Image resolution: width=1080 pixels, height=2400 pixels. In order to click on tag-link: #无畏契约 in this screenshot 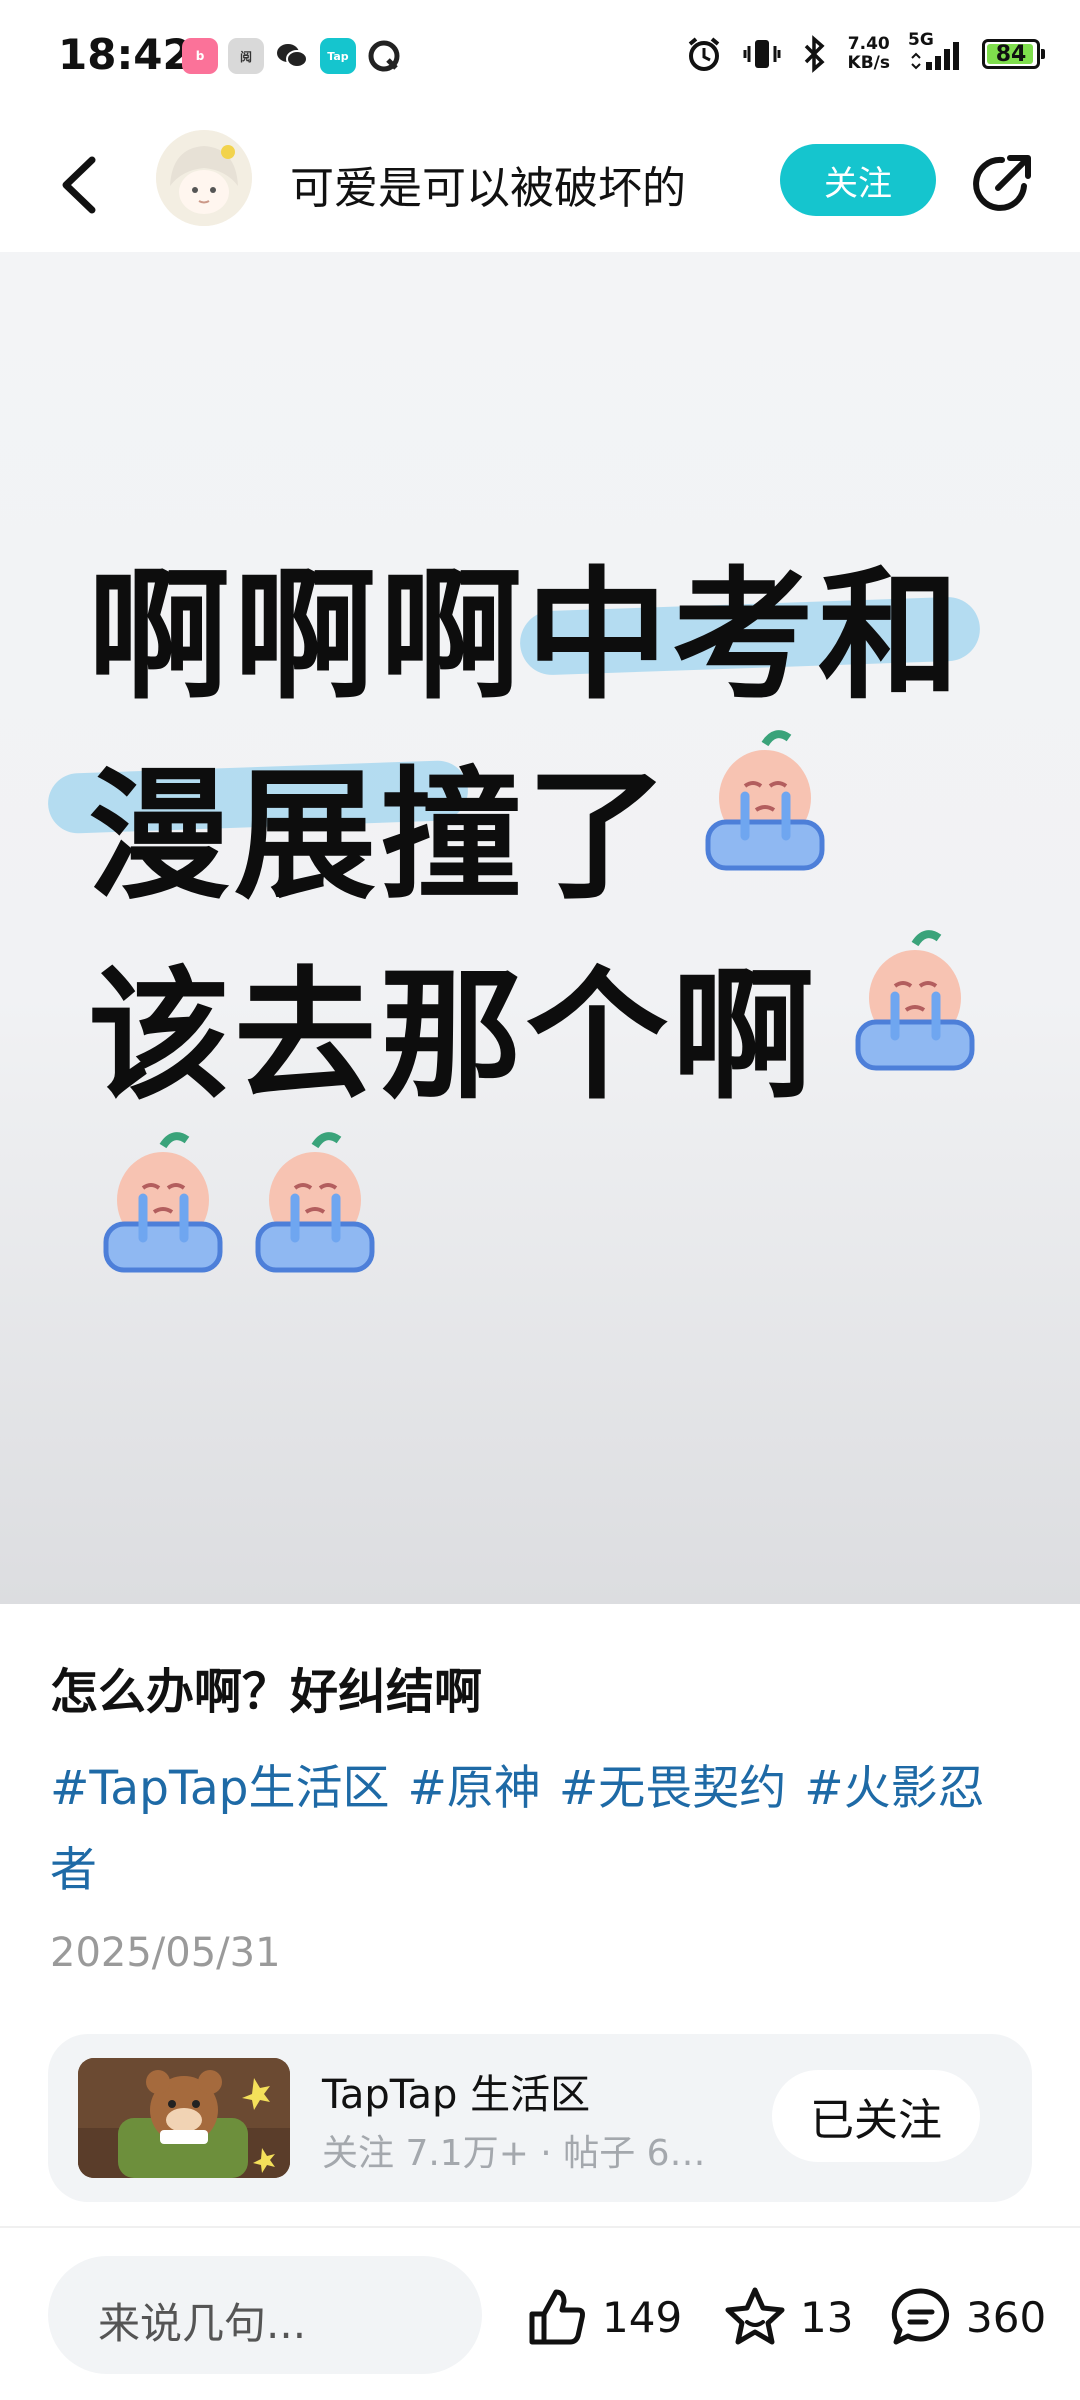, I will do `click(672, 1788)`.